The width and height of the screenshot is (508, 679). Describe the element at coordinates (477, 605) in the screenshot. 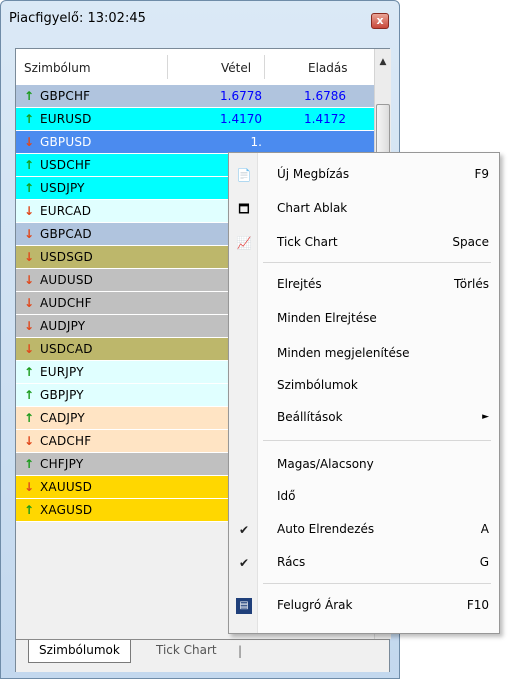

I see `menu-shortcut: F10` at that location.